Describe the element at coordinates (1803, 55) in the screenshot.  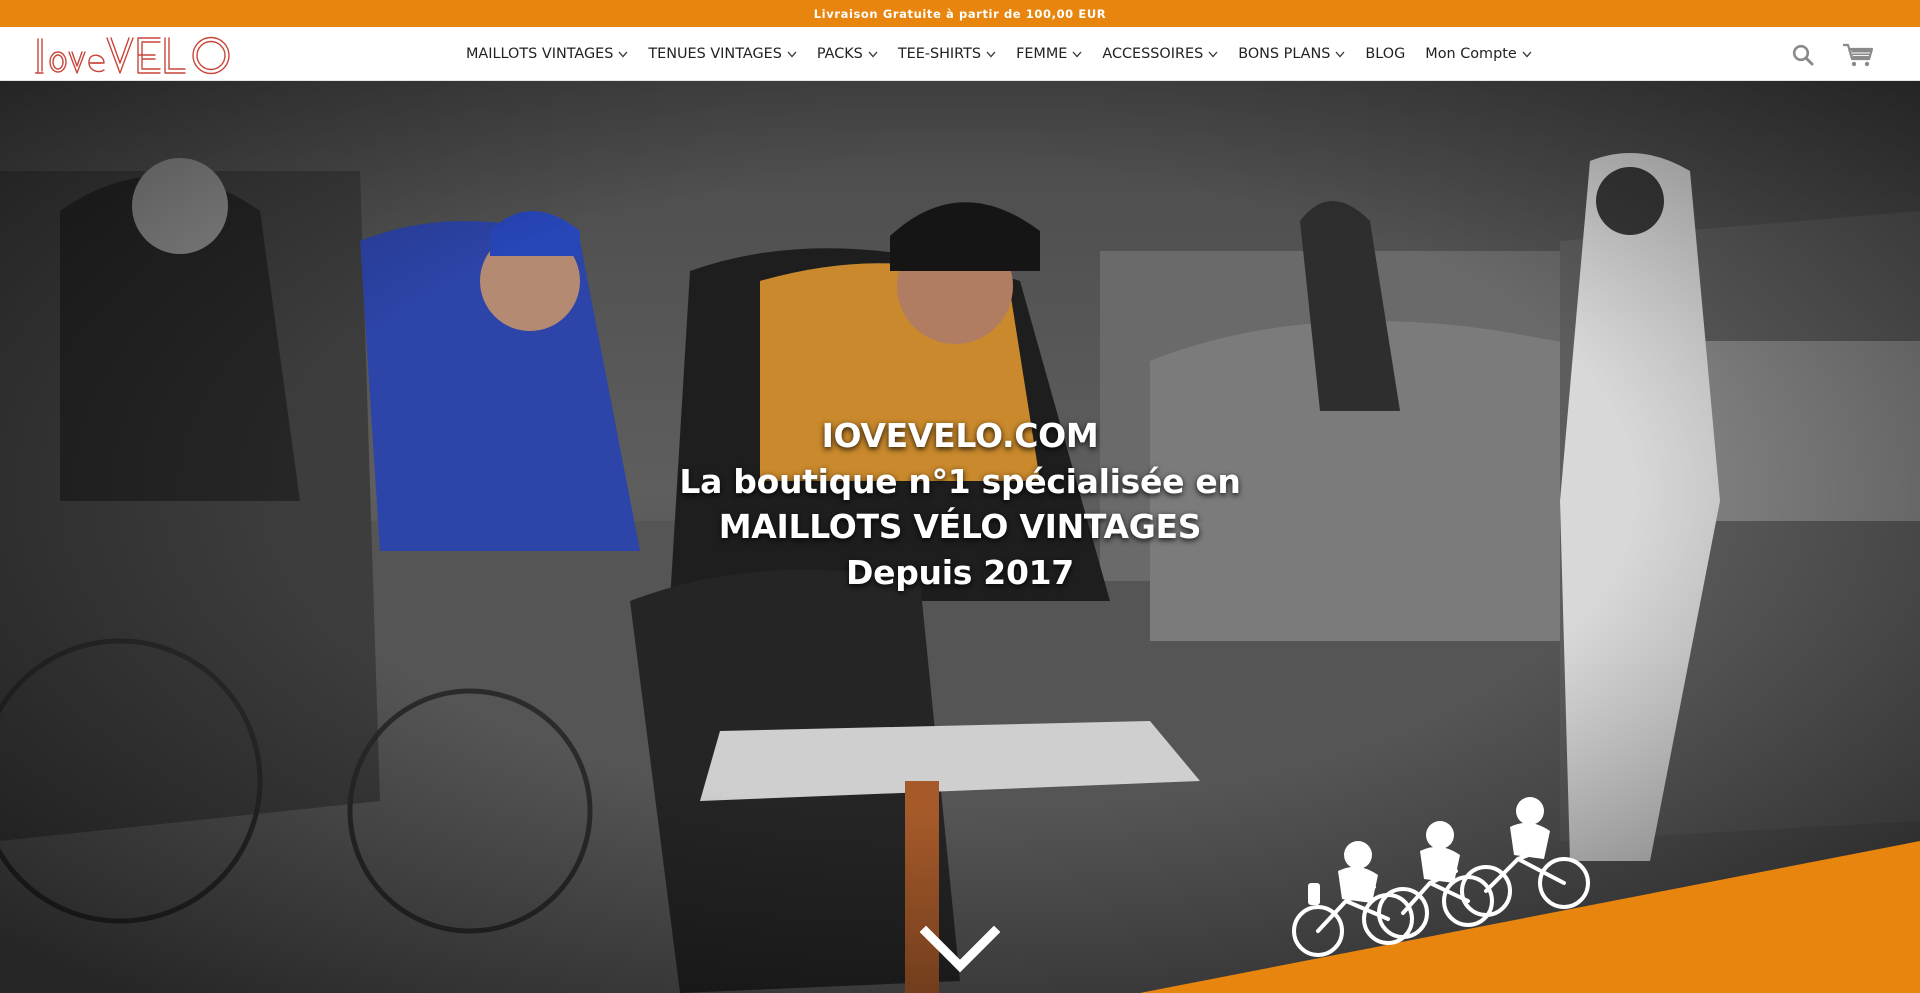
I see `search-icon` at that location.